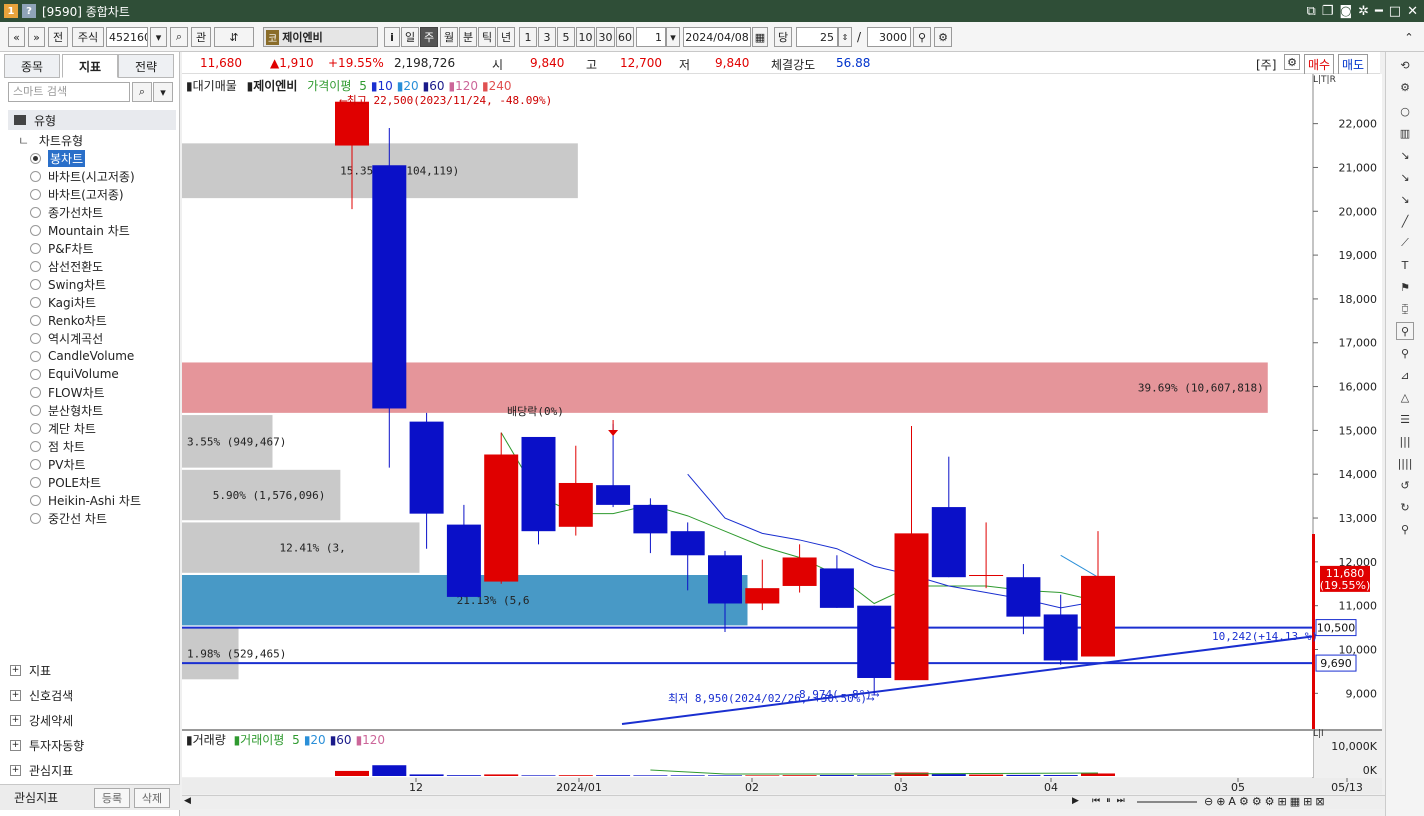  I want to click on unit-input: 1, so click(651, 37).